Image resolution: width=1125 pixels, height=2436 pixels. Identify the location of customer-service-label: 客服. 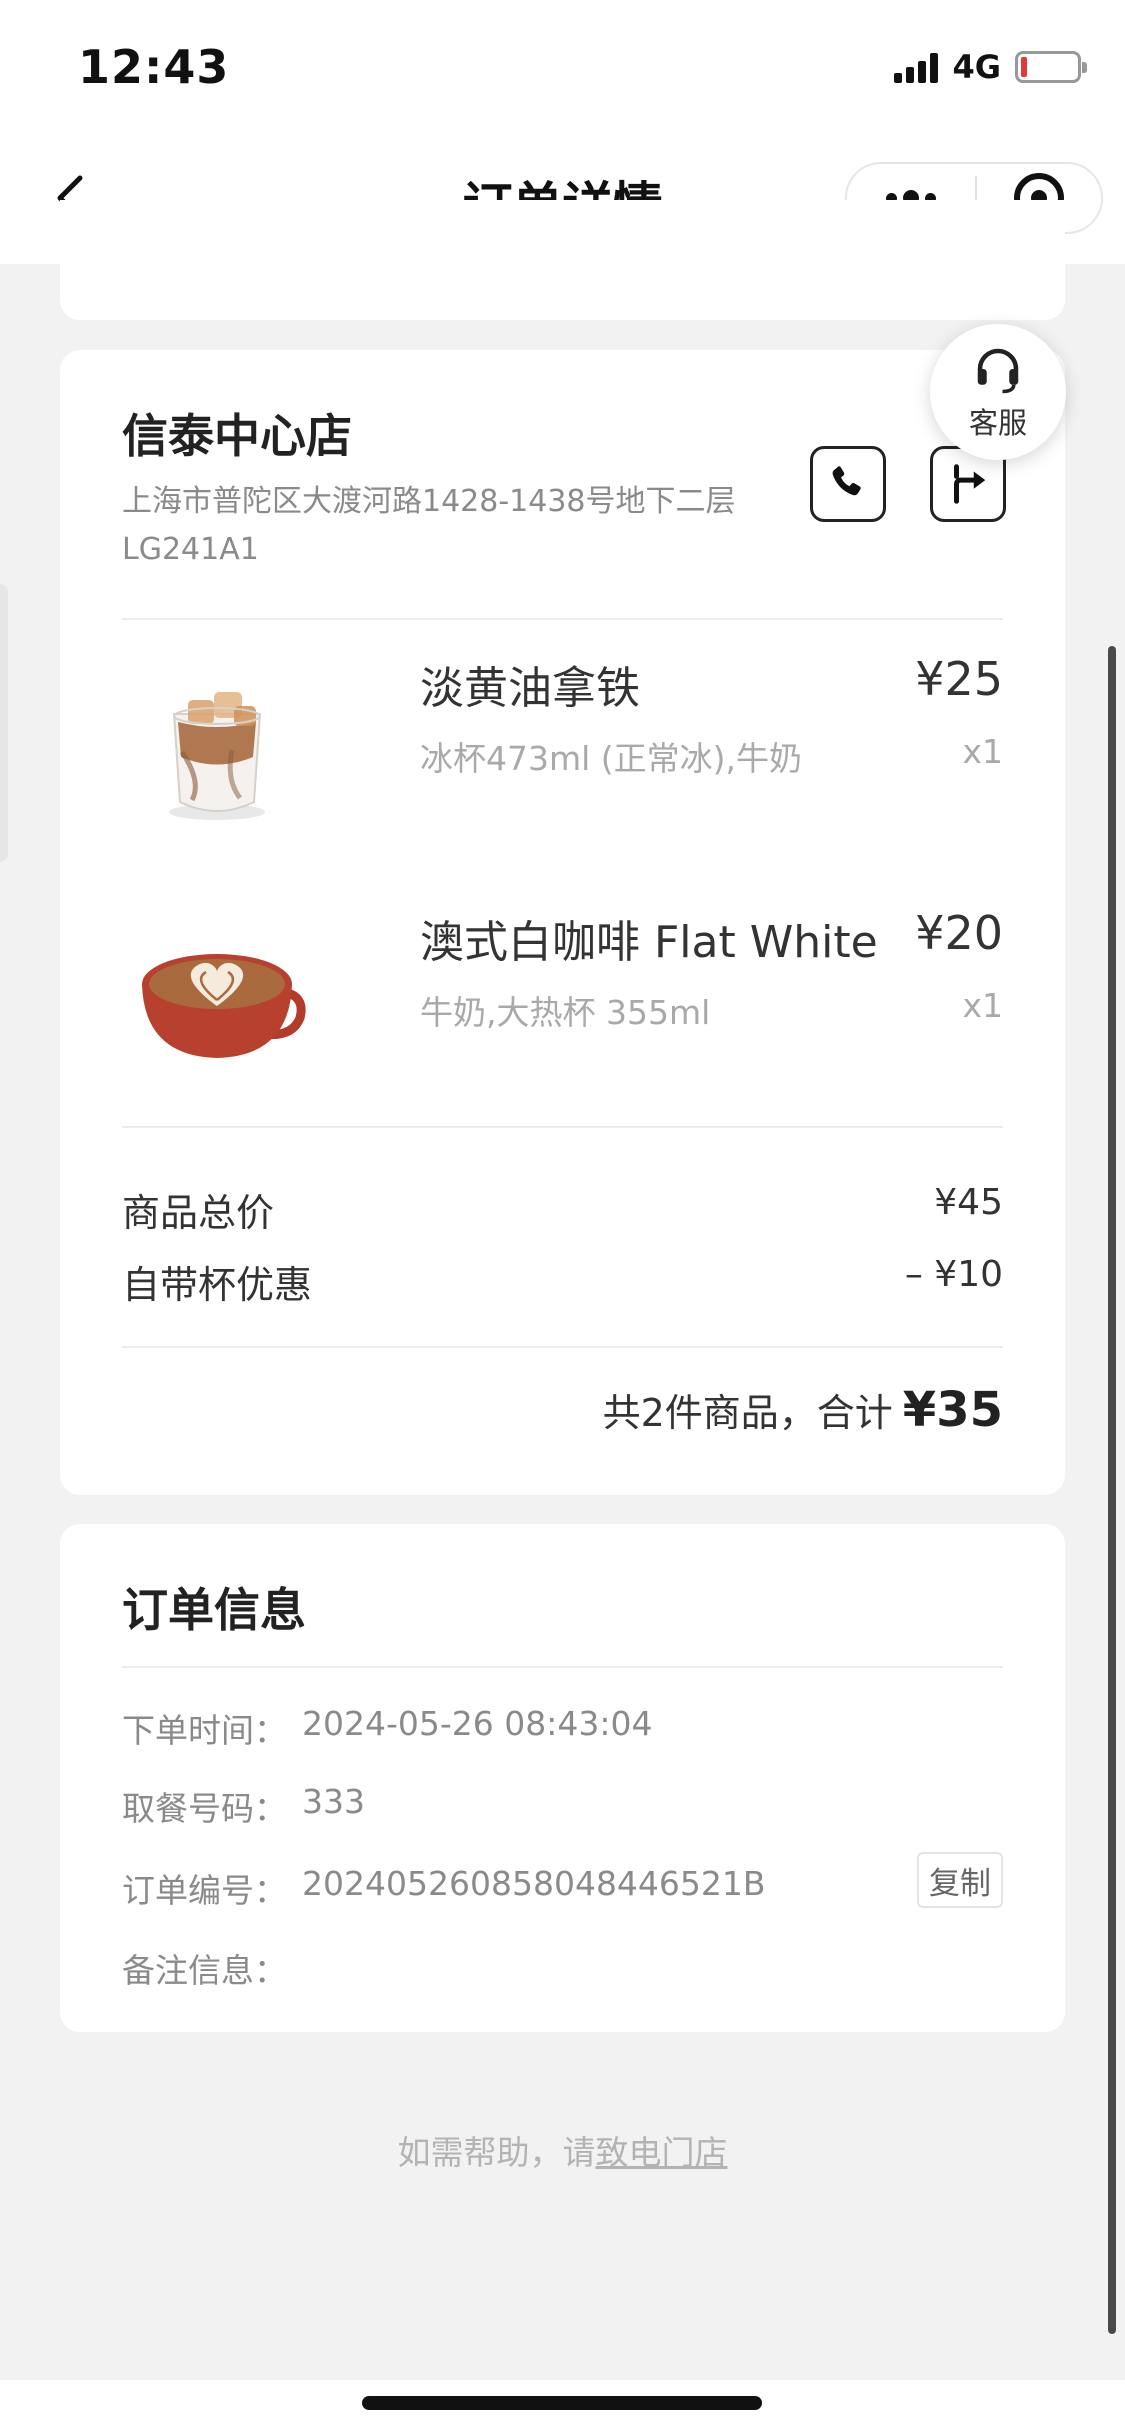
(997, 423).